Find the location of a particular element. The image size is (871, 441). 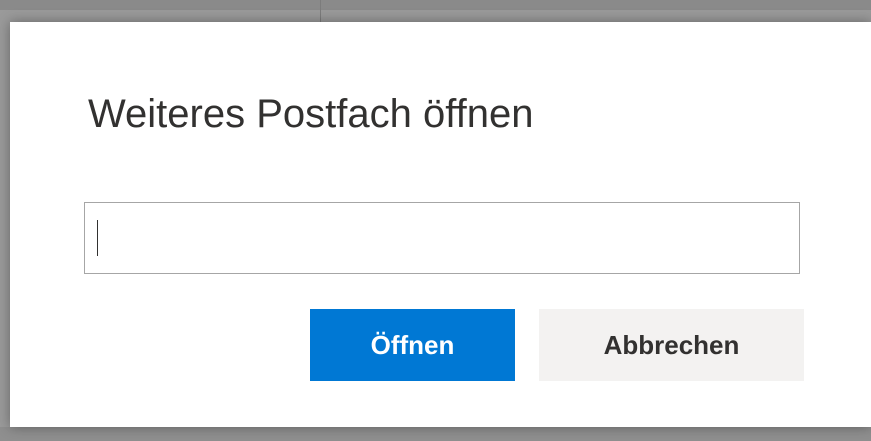

background-header-strip is located at coordinates (435, 5).